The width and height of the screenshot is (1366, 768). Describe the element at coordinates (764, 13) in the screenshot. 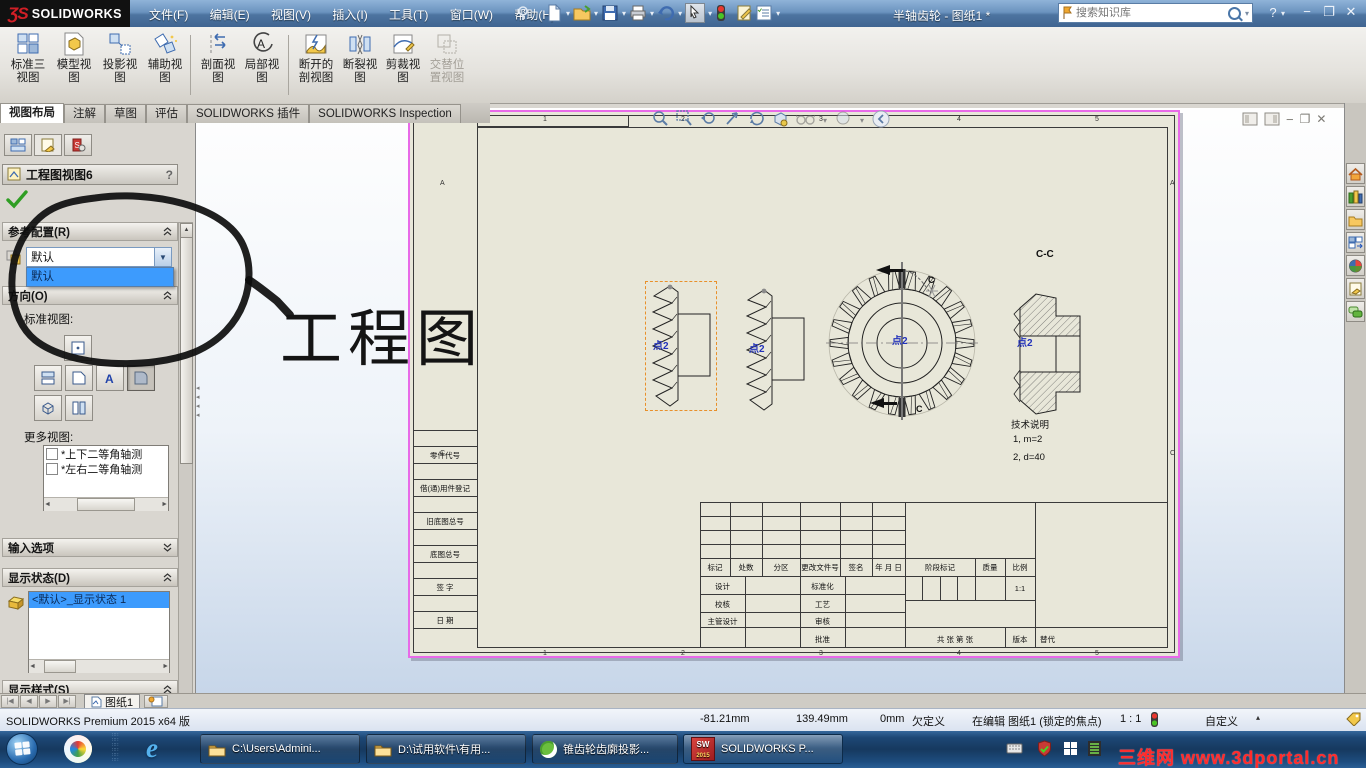

I see `options-list-icon` at that location.